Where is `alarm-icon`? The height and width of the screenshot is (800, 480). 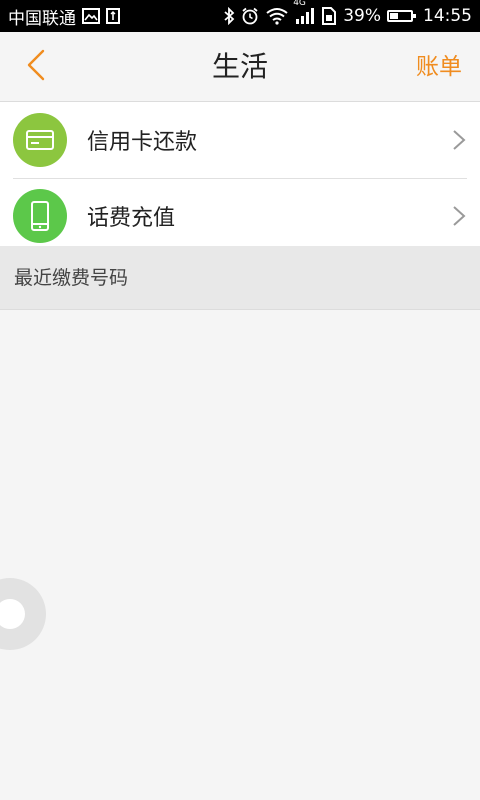
alarm-icon is located at coordinates (250, 16).